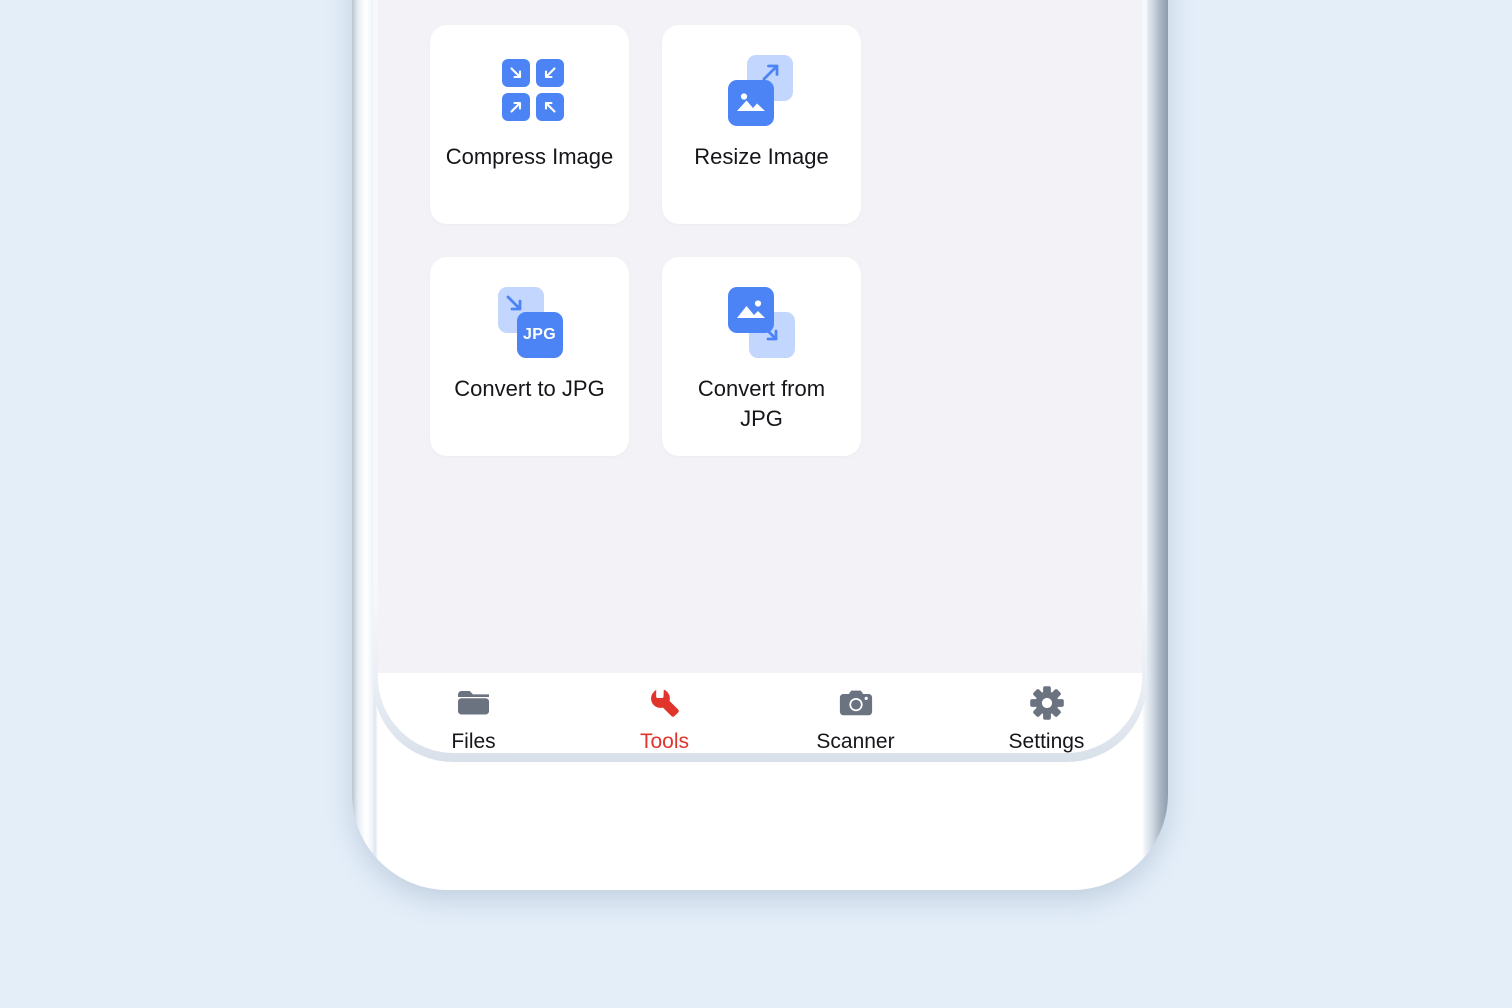 The width and height of the screenshot is (1512, 1008). Describe the element at coordinates (1046, 703) in the screenshot. I see `gear-icon` at that location.